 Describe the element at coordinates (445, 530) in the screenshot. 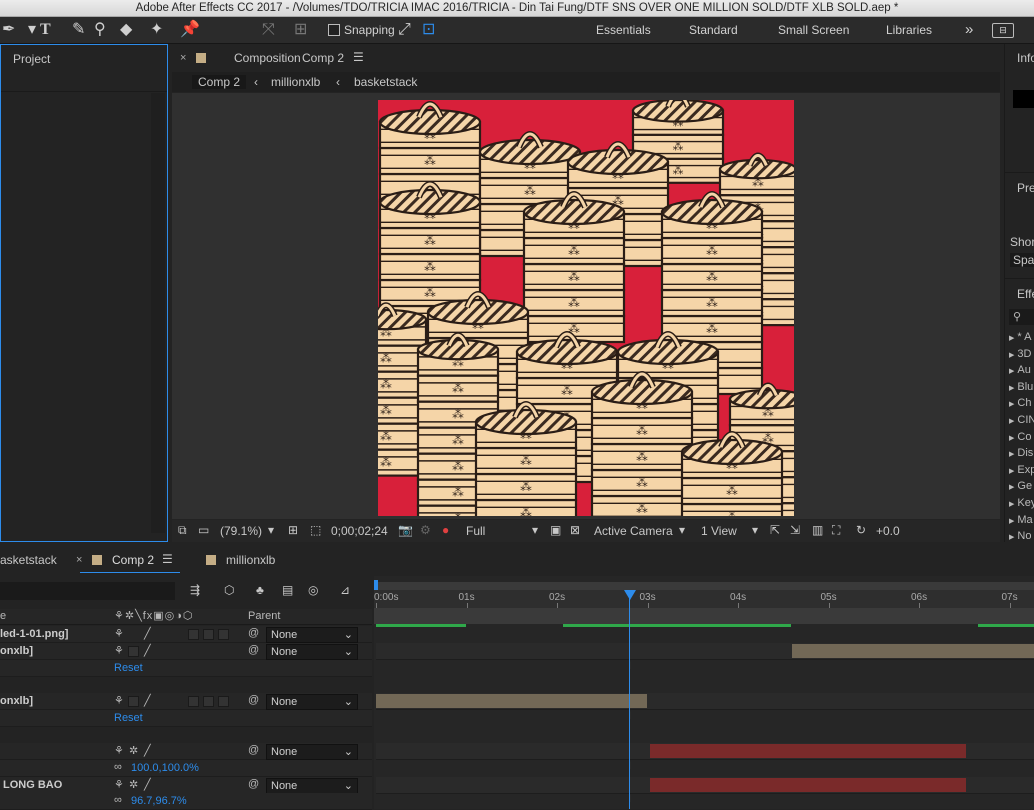

I see `color-channels-icon: ●` at that location.